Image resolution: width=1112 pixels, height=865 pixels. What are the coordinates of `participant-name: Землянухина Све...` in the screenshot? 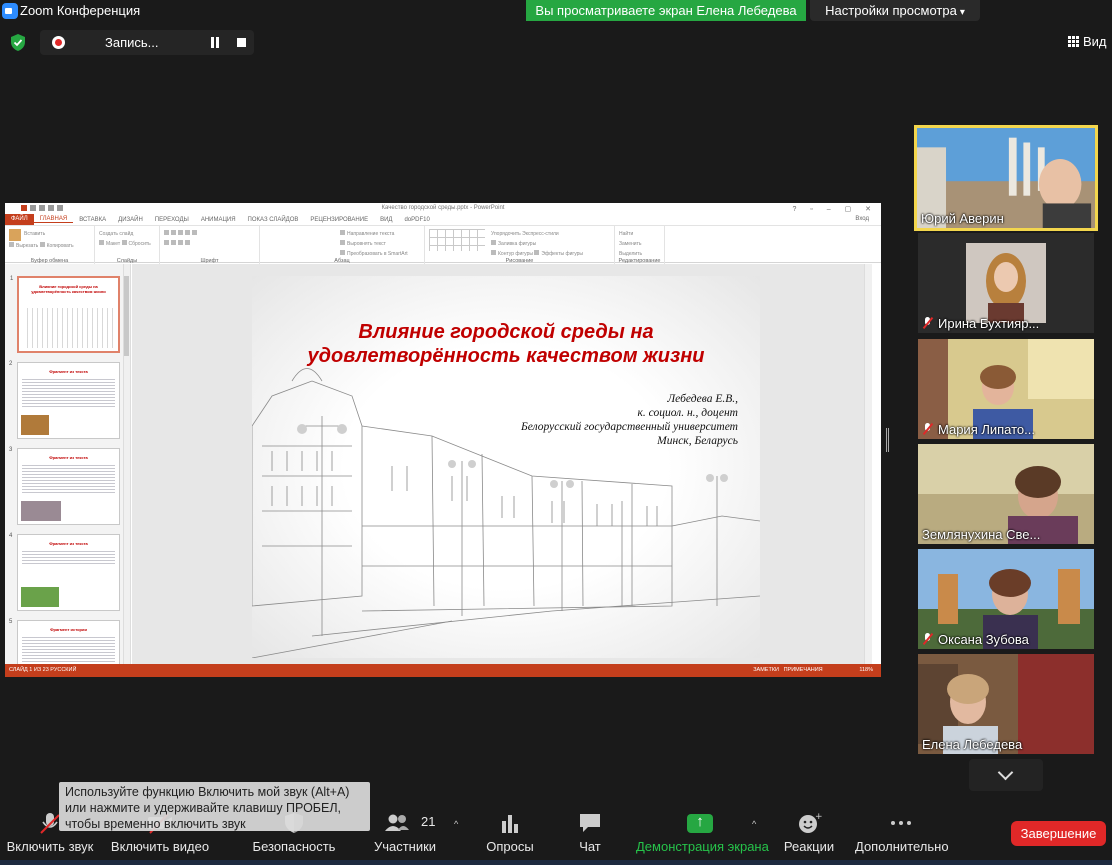 It's located at (981, 534).